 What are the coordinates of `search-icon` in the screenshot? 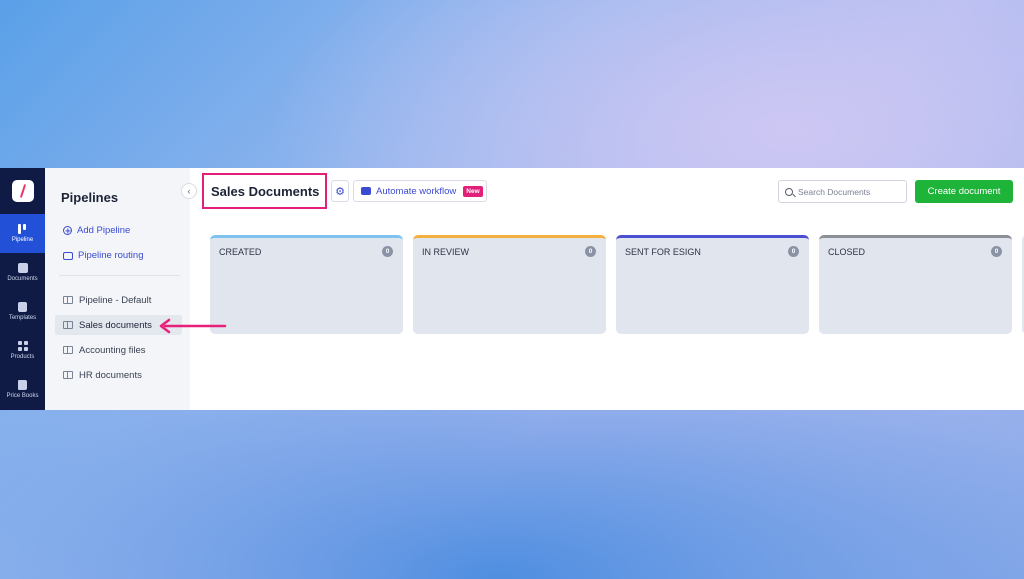 It's located at (789, 191).